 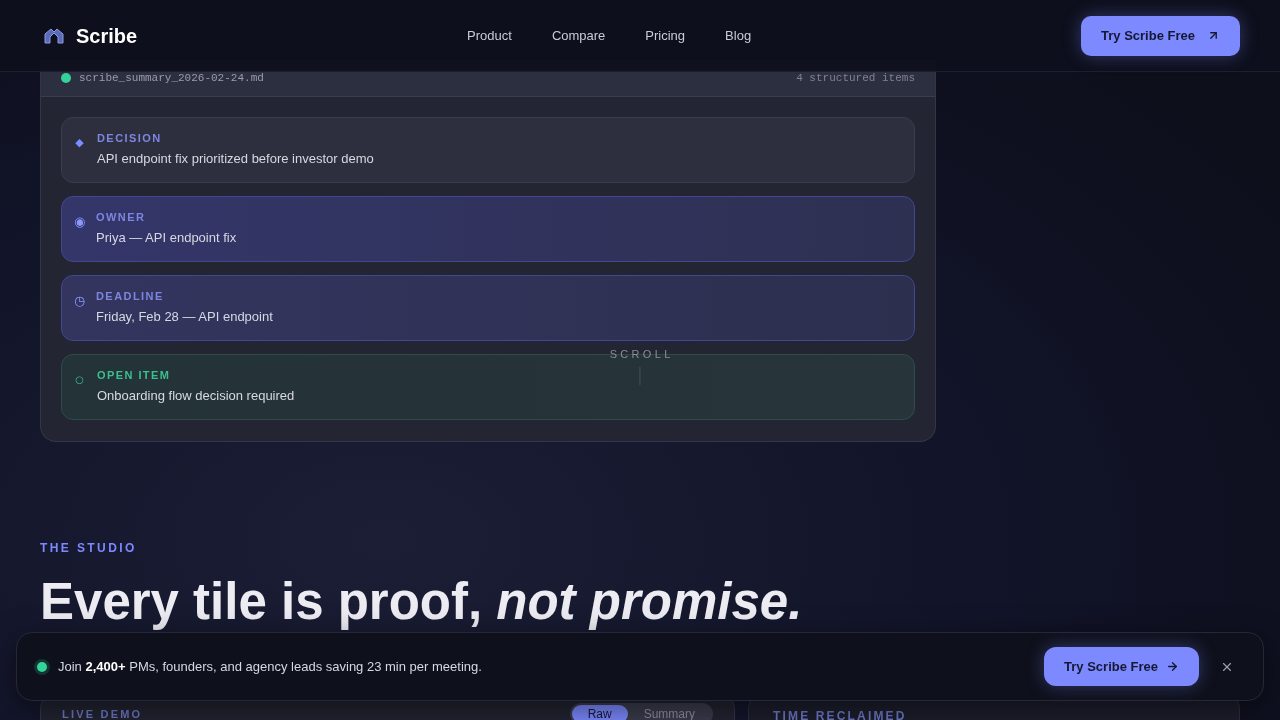 What do you see at coordinates (665, 35) in the screenshot?
I see `nav-link: Pricing` at bounding box center [665, 35].